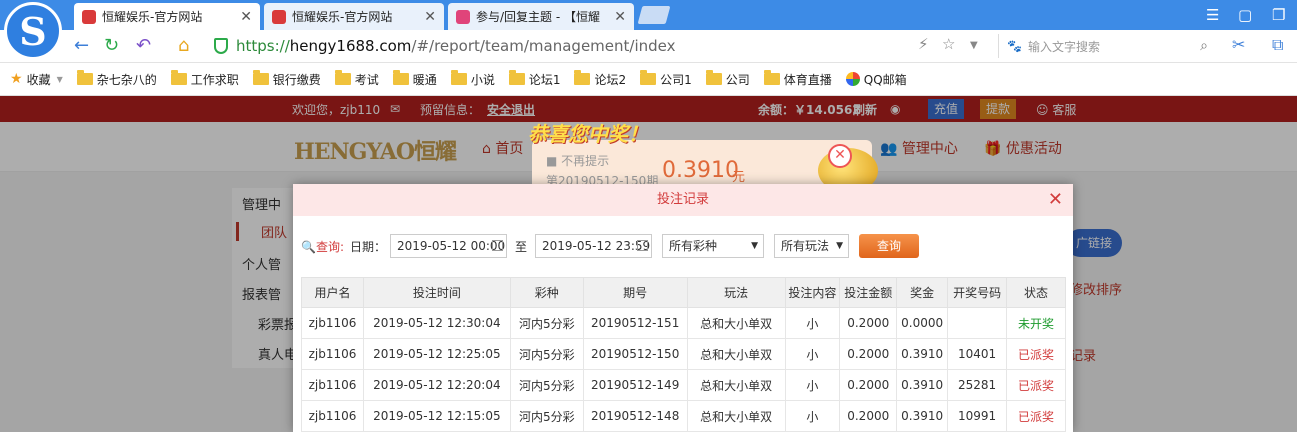  What do you see at coordinates (974, 45) in the screenshot?
I see `dropdown-icon: ▼` at bounding box center [974, 45].